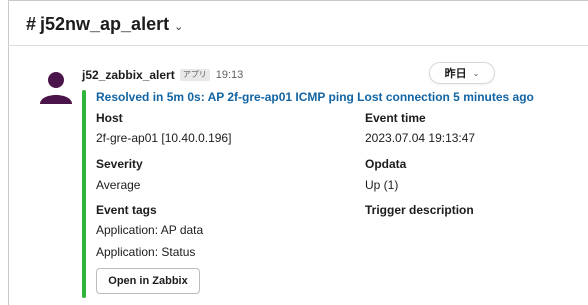 The height and width of the screenshot is (305, 588). I want to click on event-tag-value: Application: Status, so click(146, 252).